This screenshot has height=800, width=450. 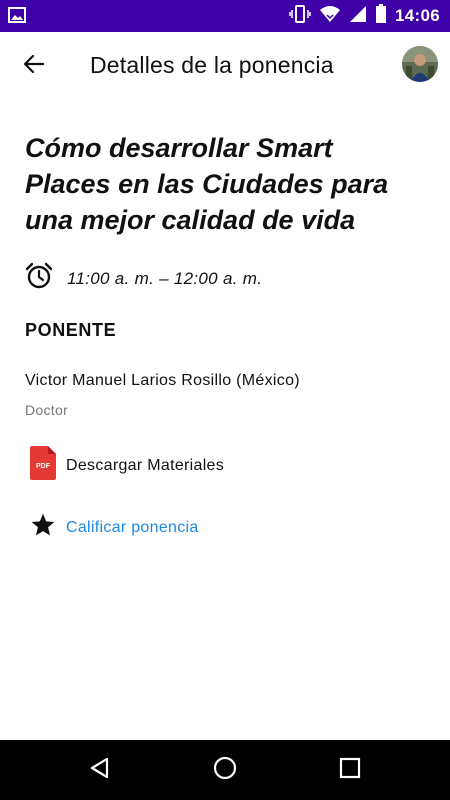 I want to click on download-materials-label: Descargar Materiales, so click(x=145, y=465).